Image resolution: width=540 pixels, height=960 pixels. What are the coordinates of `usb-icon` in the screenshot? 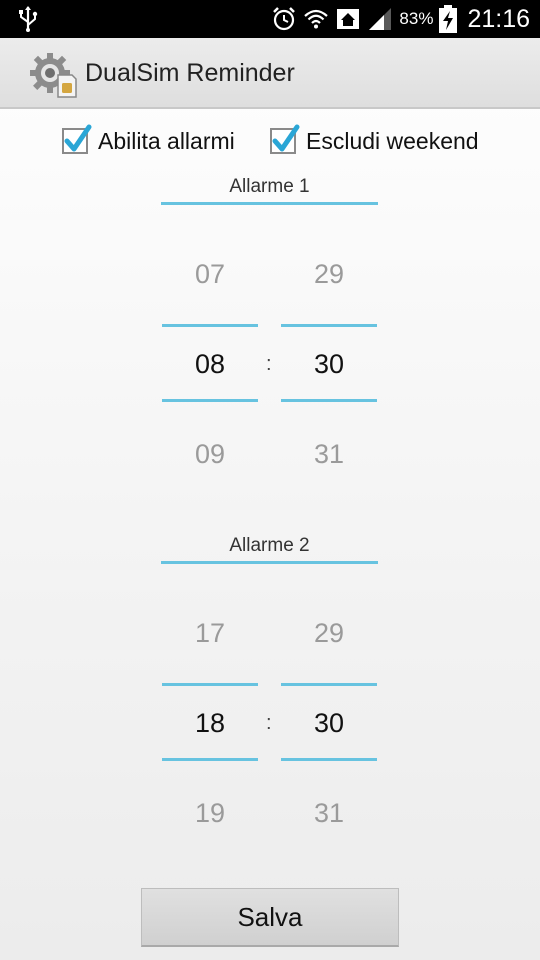 It's located at (28, 19).